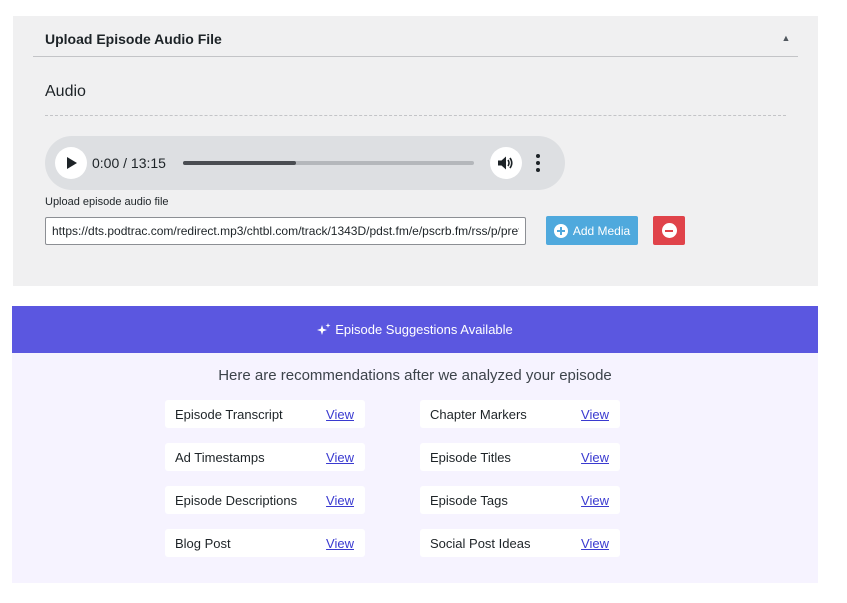 The width and height of the screenshot is (847, 603). Describe the element at coordinates (203, 543) in the screenshot. I see `suggestion-name: Blog Post` at that location.